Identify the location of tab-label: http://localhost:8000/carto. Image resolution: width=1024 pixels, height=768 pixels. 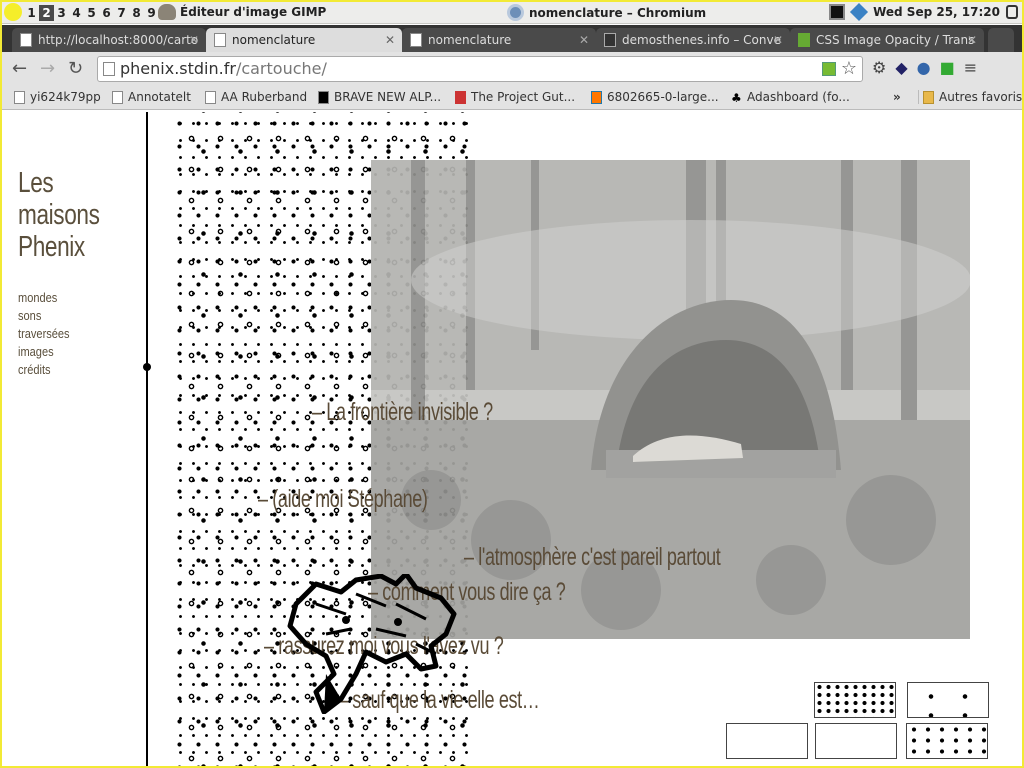
(118, 40).